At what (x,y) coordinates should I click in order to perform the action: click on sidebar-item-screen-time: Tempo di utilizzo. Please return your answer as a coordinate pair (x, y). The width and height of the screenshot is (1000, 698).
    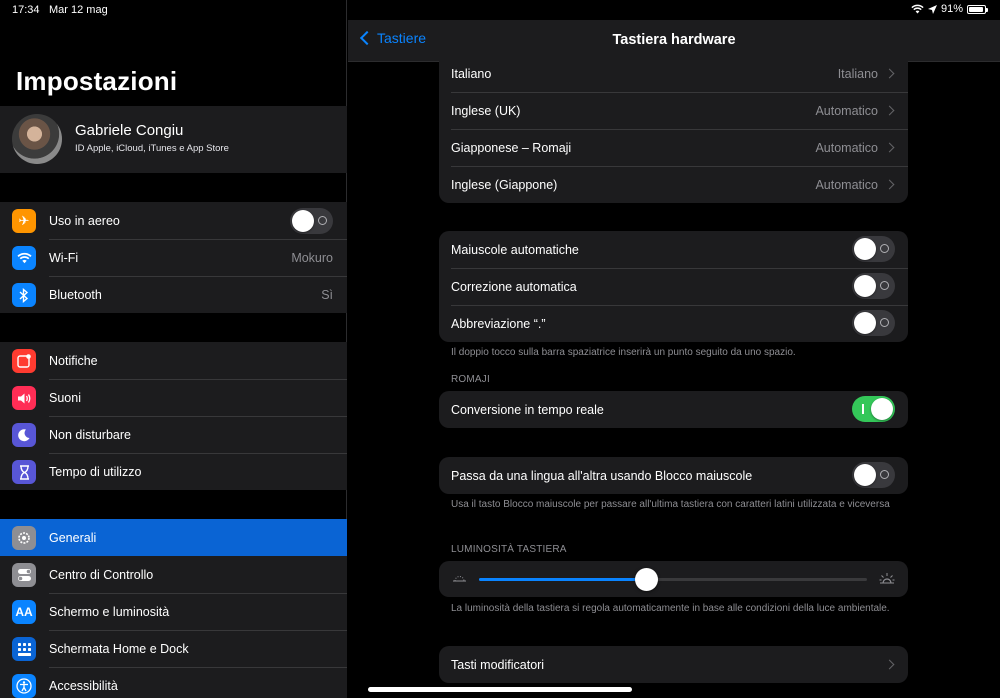
    Looking at the image, I should click on (173, 471).